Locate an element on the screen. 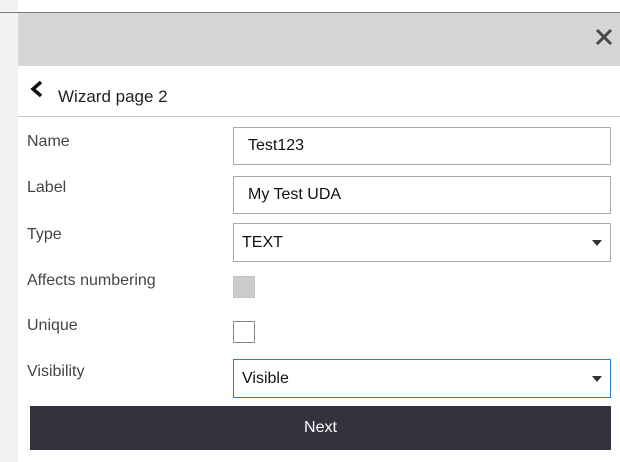 The image size is (620, 462). label-field: My Test UDA is located at coordinates (422, 195).